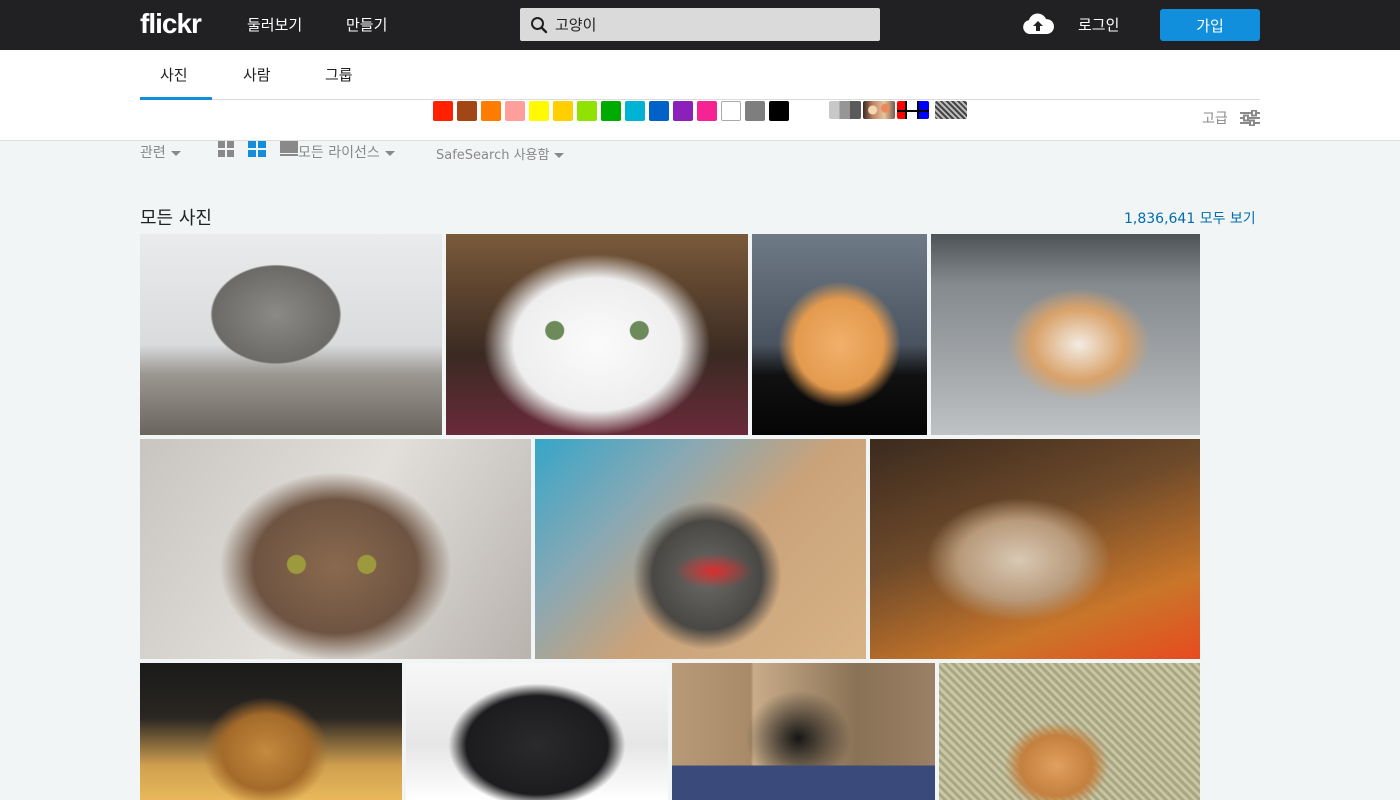 This screenshot has width=1400, height=800. I want to click on nav-explore: 둘러보기, so click(274, 24).